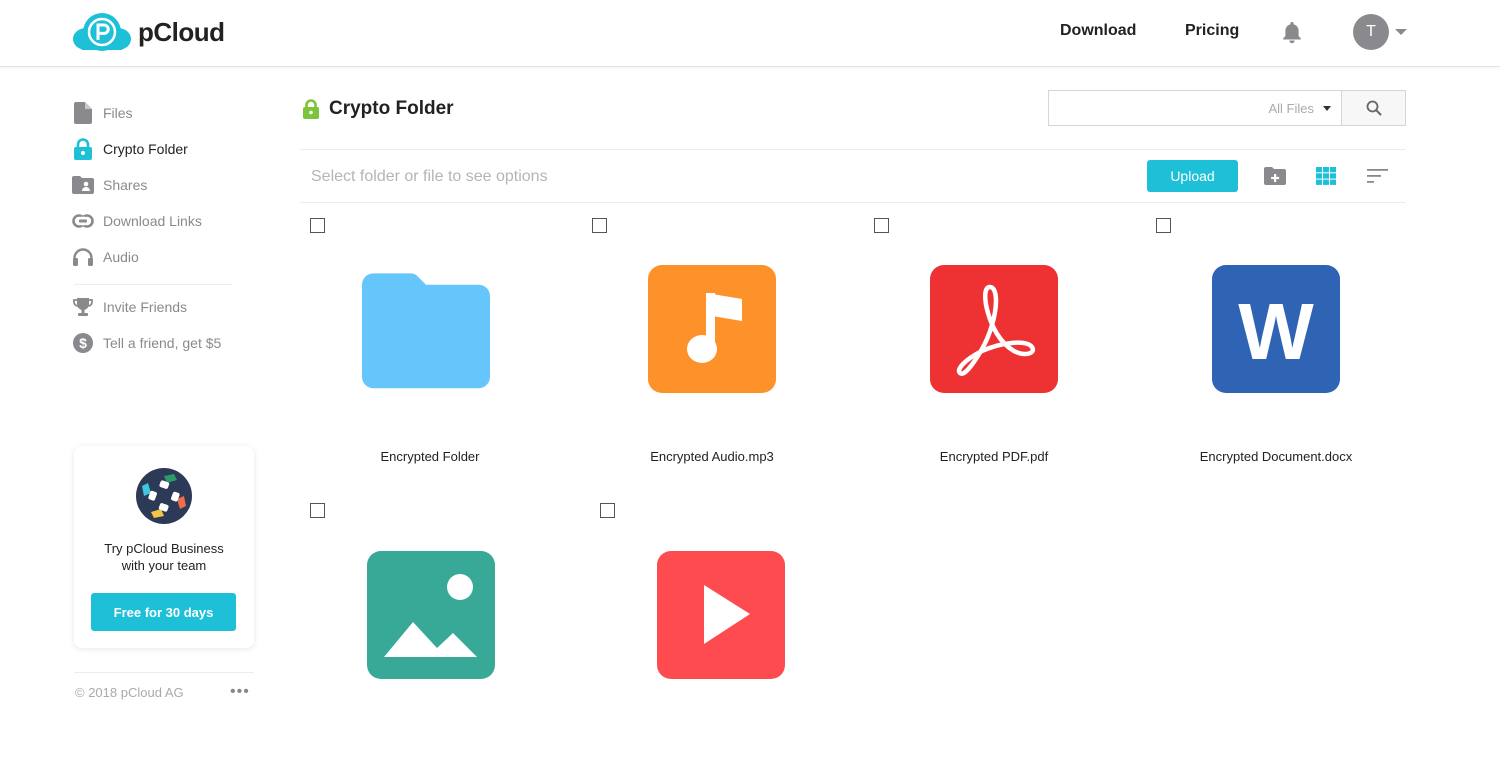  What do you see at coordinates (181, 31) in the screenshot?
I see `brand-name: pCloud` at bounding box center [181, 31].